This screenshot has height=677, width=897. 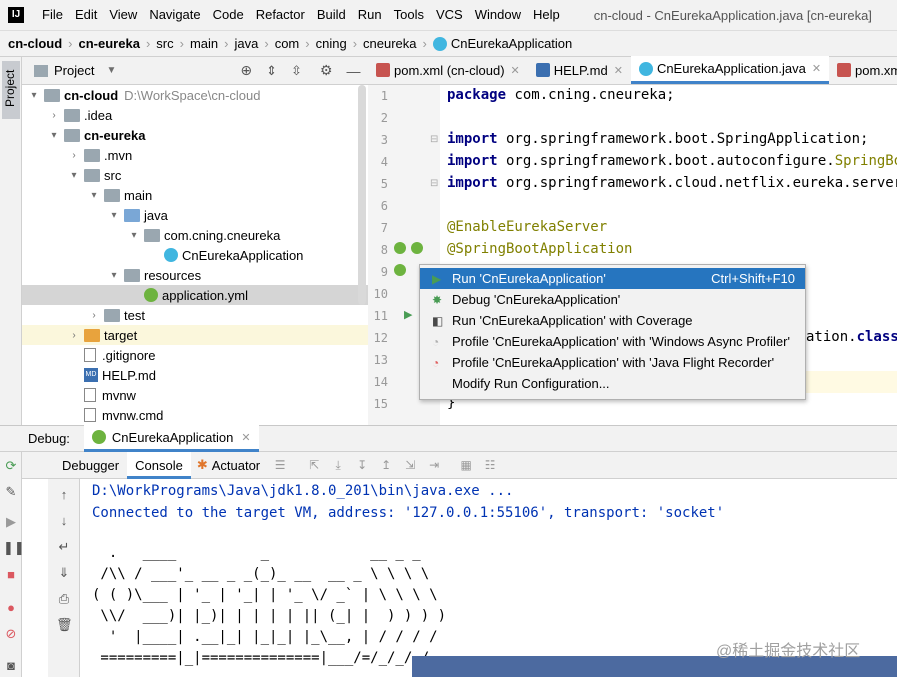 I want to click on tab-debugger: Debugger, so click(x=90, y=465).